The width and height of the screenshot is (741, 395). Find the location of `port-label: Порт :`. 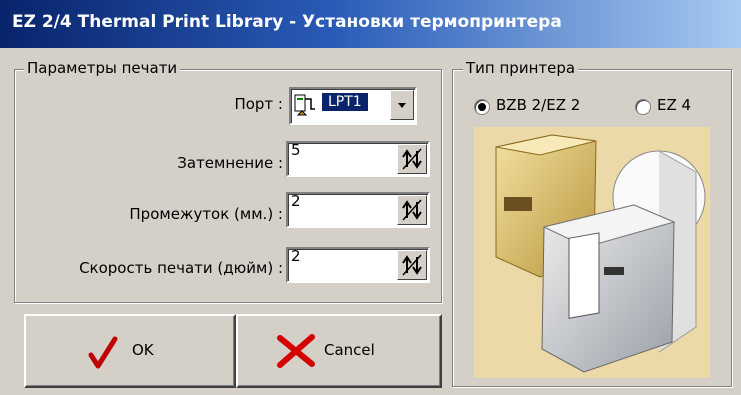

port-label: Порт : is located at coordinates (258, 104).